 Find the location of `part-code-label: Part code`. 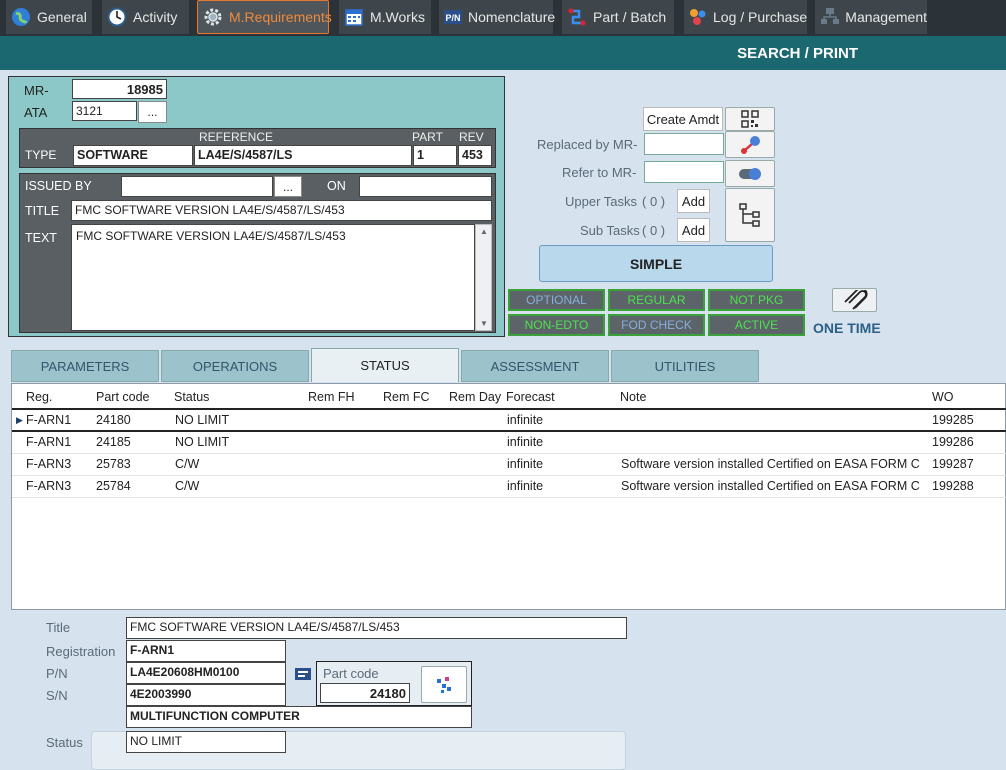

part-code-label: Part code is located at coordinates (351, 673).